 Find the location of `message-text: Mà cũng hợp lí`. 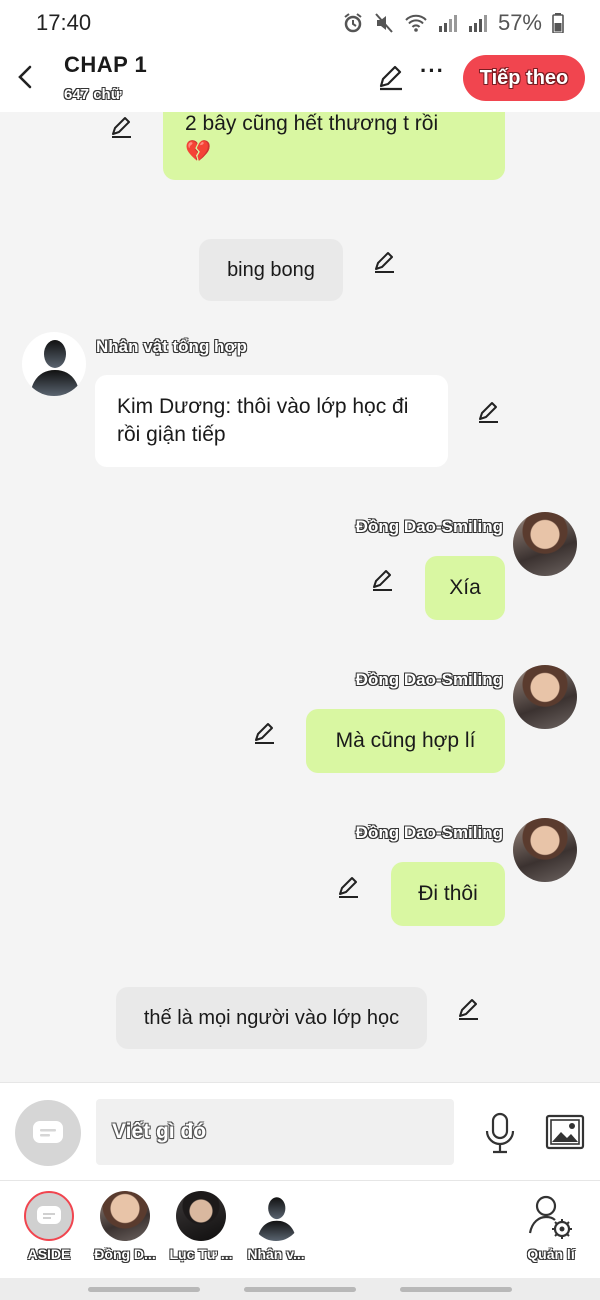

message-text: Mà cũng hợp lí is located at coordinates (405, 740).